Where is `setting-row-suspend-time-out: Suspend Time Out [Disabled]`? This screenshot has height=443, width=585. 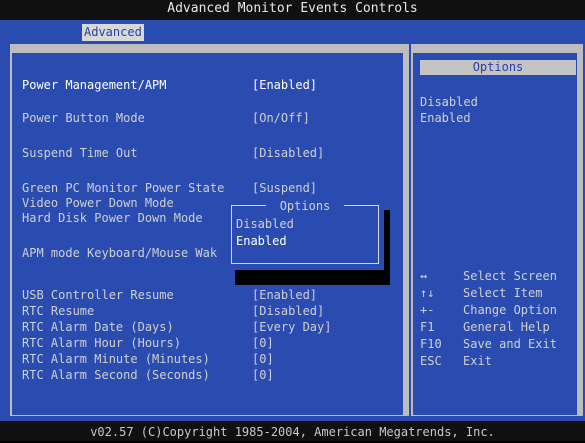 setting-row-suspend-time-out: Suspend Time Out [Disabled] is located at coordinates (209, 154).